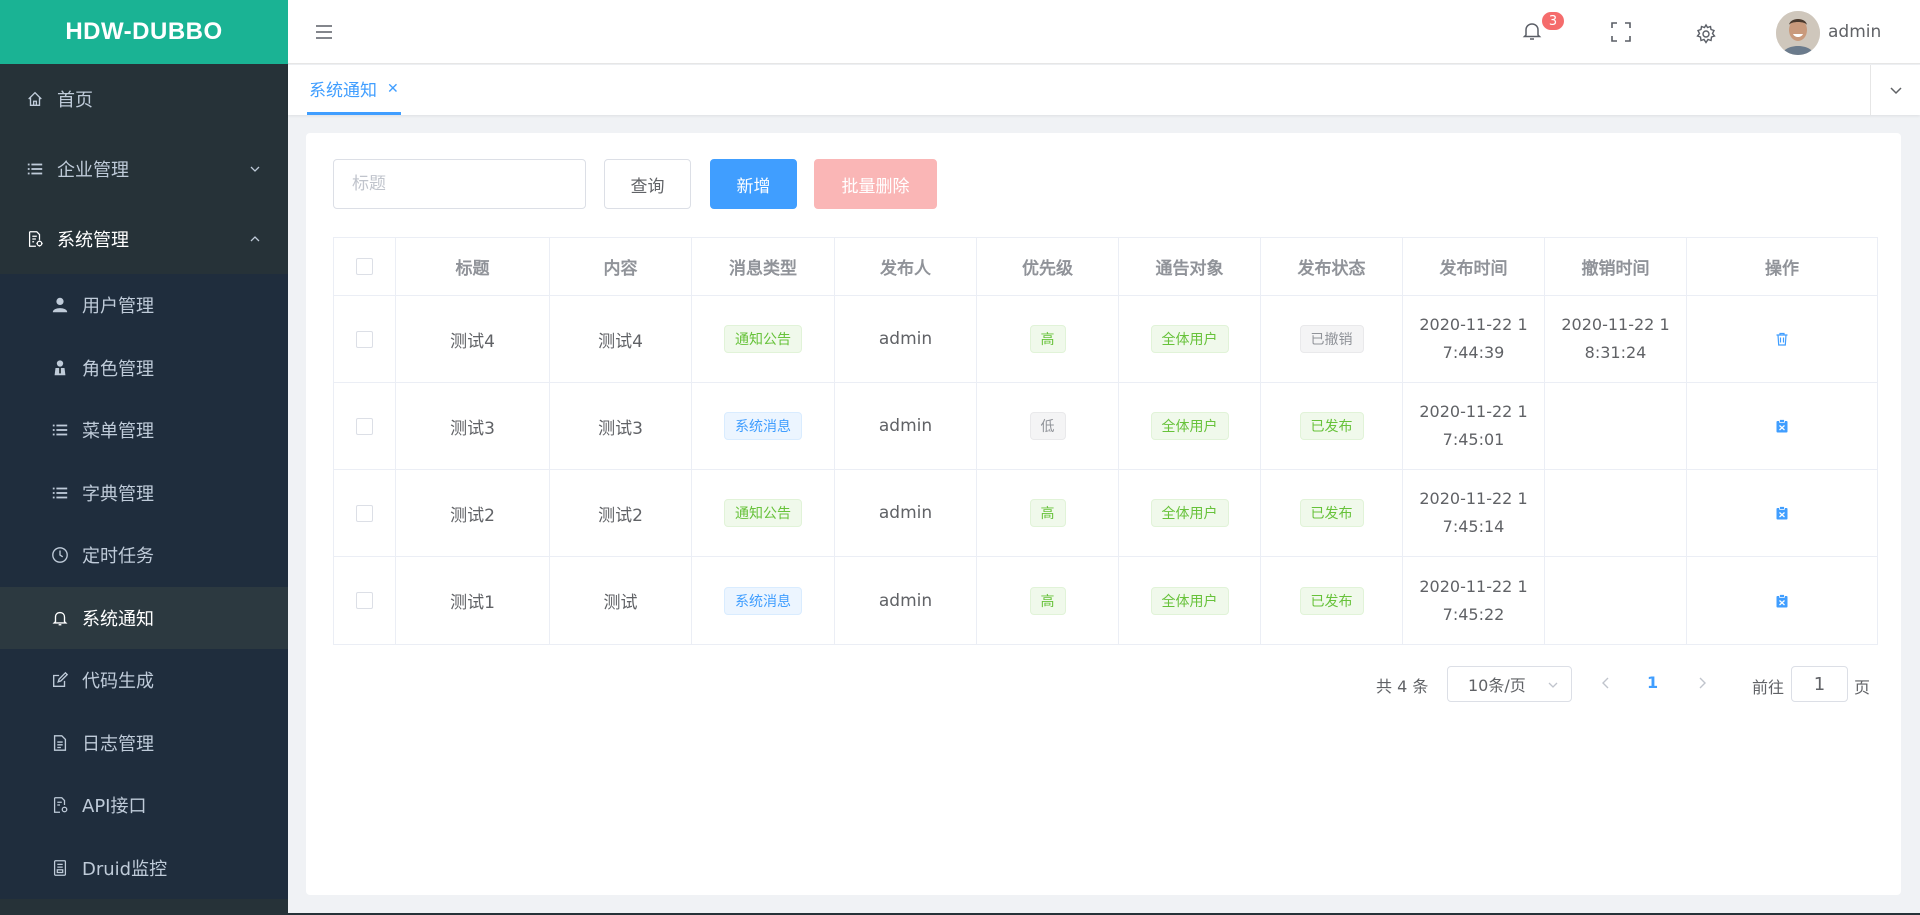 Image resolution: width=1920 pixels, height=915 pixels. I want to click on sidebar-item-roles: 角色管理, so click(144, 368).